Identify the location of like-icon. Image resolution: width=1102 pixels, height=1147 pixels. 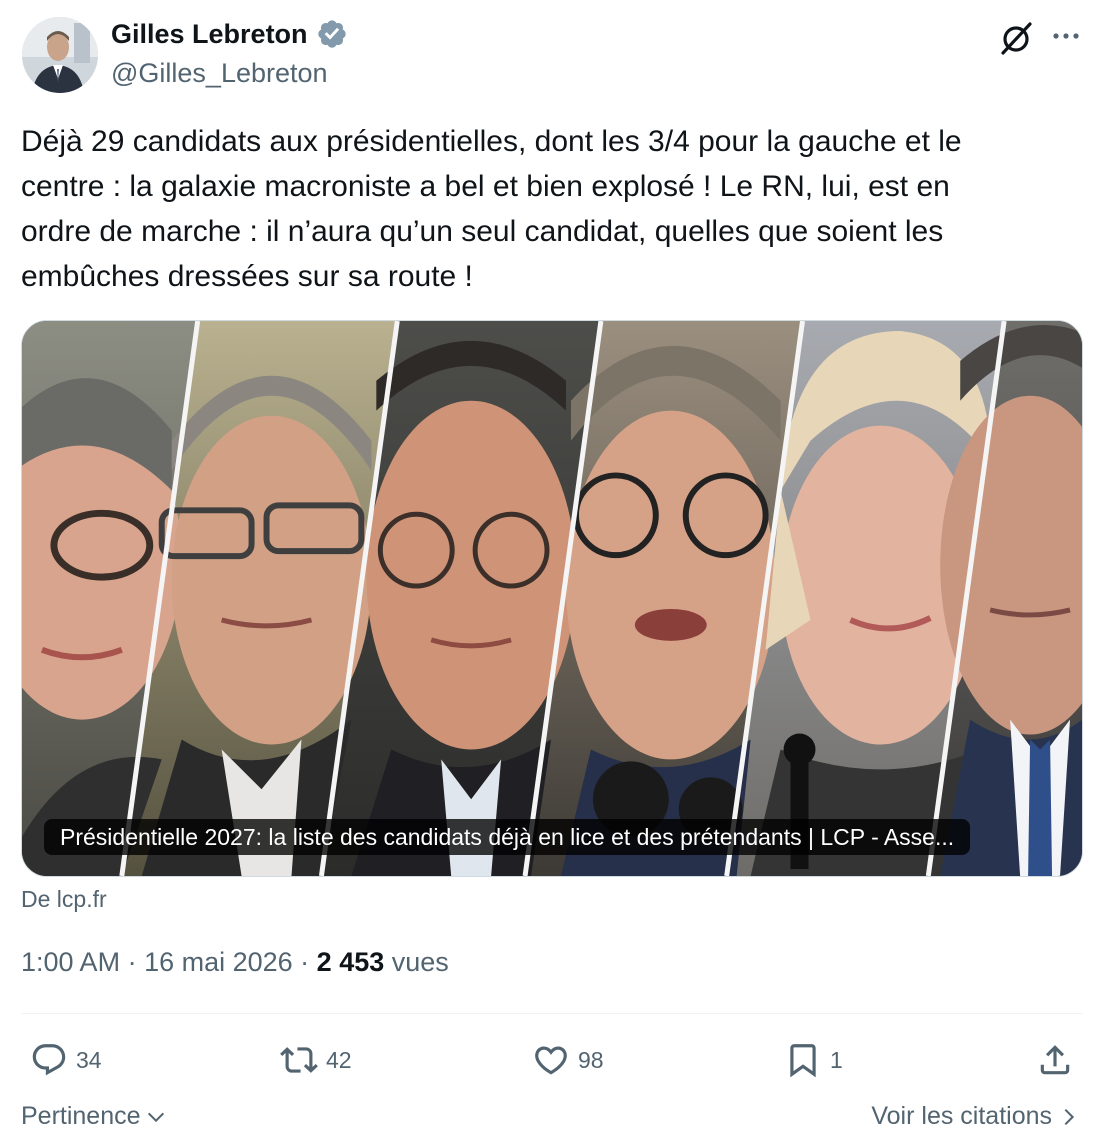
(551, 1060).